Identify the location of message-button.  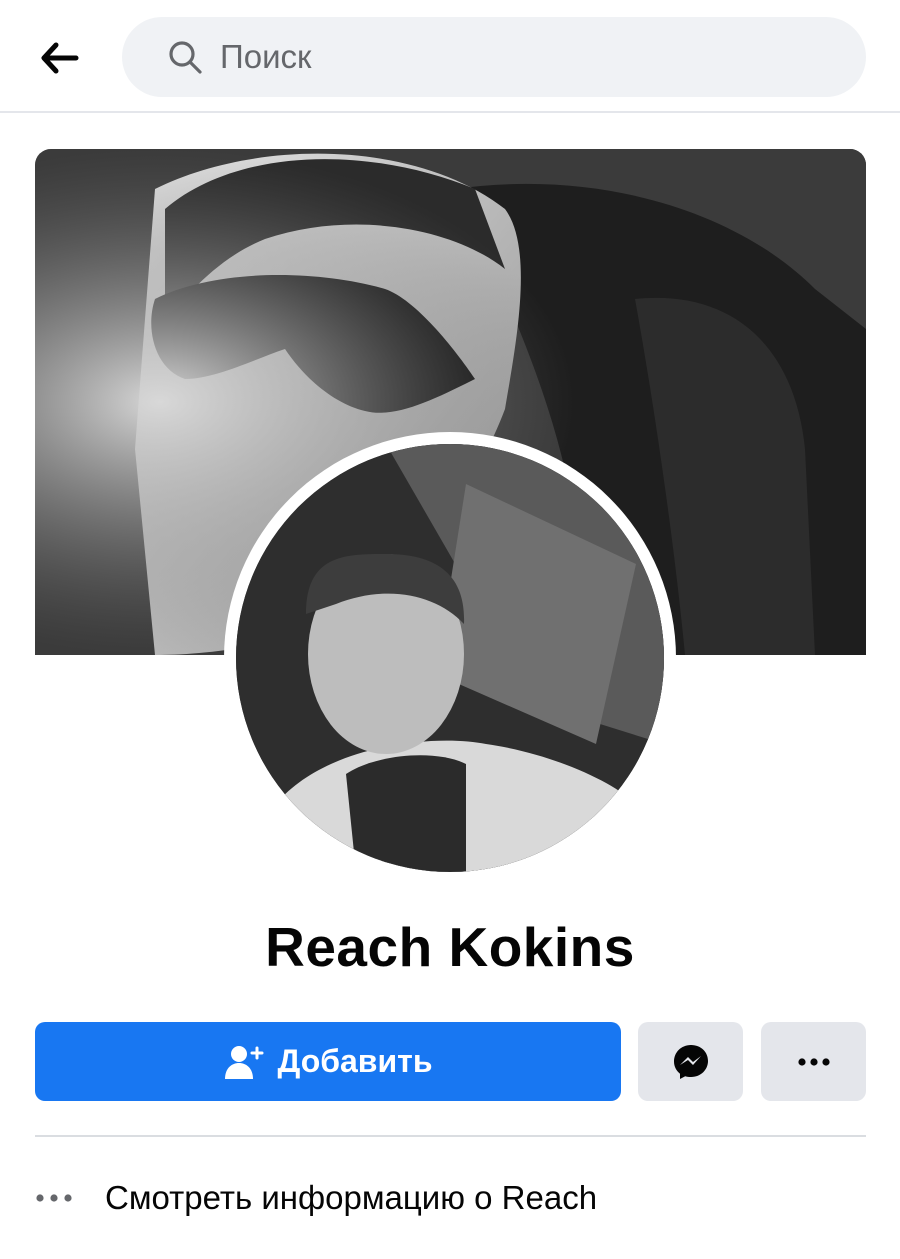
(690, 1061).